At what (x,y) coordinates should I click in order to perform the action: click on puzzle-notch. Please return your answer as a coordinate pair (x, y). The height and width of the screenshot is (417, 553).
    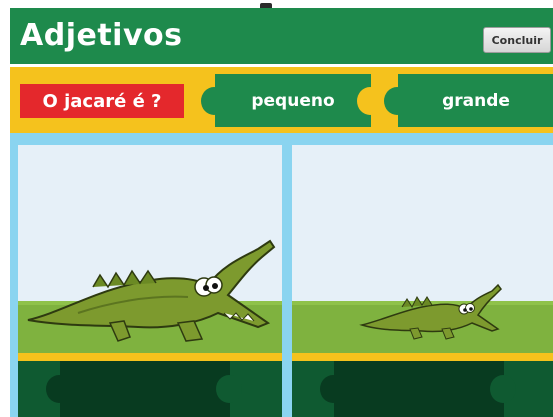
    Looking at the image, I should click on (370, 101).